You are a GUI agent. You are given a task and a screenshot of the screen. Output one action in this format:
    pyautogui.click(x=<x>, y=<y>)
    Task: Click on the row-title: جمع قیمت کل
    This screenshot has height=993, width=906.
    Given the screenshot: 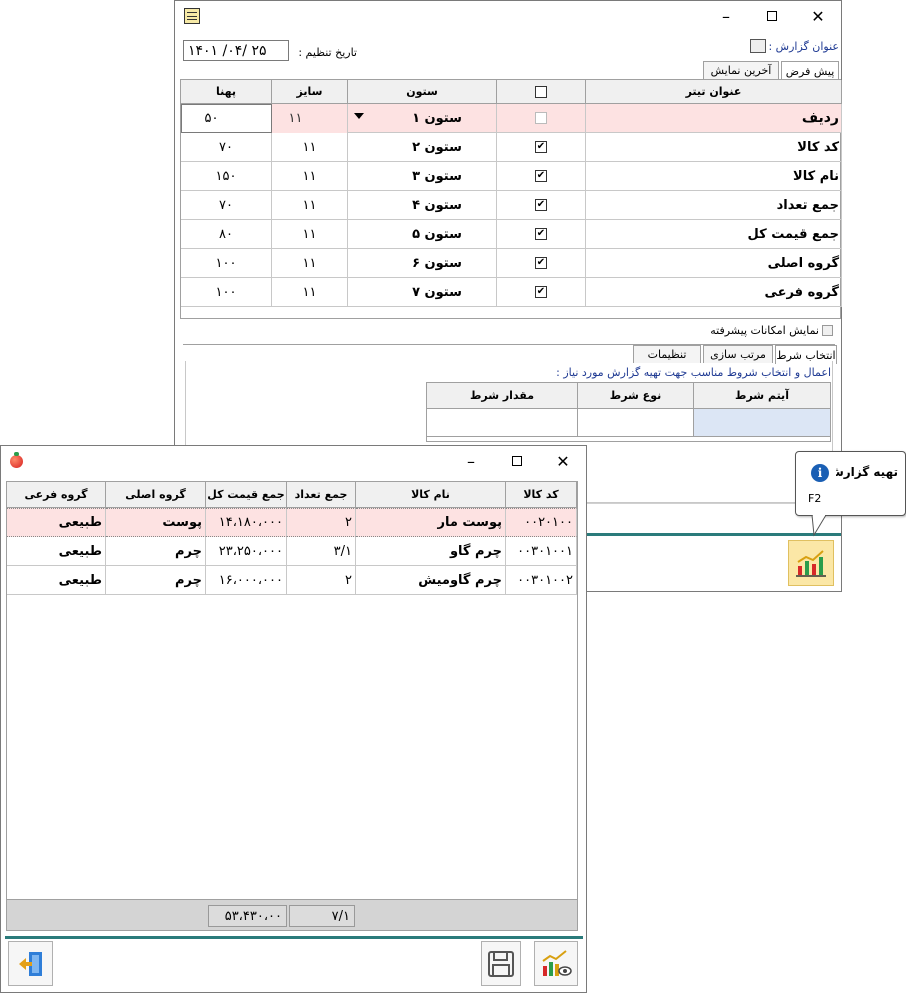 What is the action you would take?
    pyautogui.click(x=714, y=234)
    